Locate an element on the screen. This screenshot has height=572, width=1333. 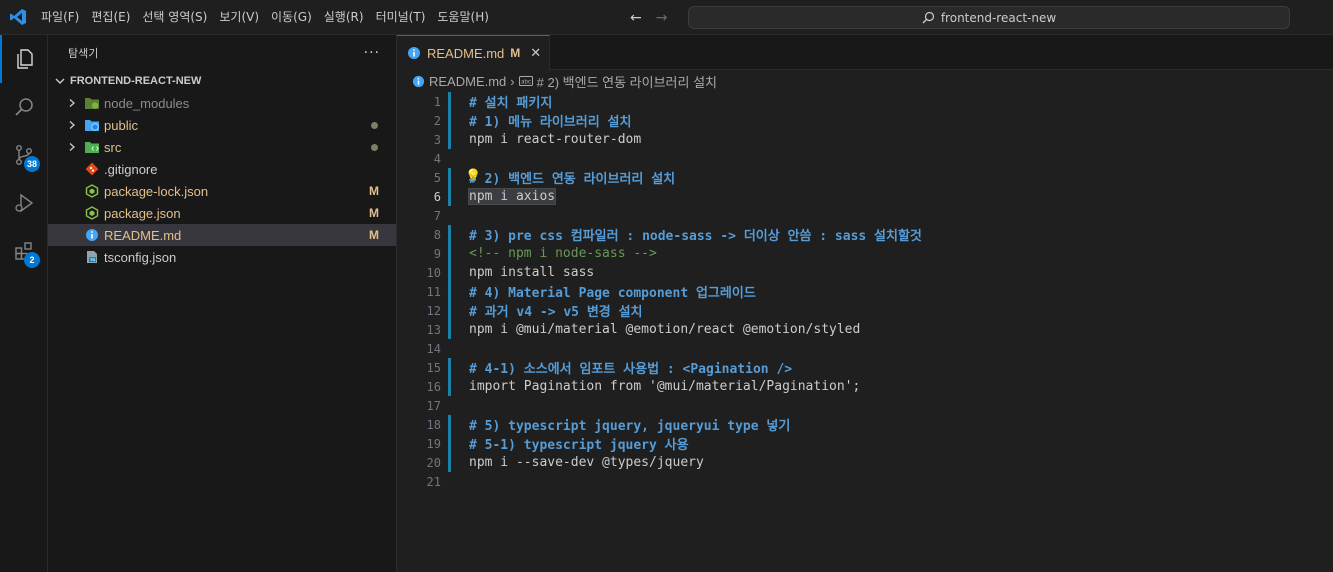
code-line: 20 npm i --save-dev @types/jquery is located at coordinates (865, 462).